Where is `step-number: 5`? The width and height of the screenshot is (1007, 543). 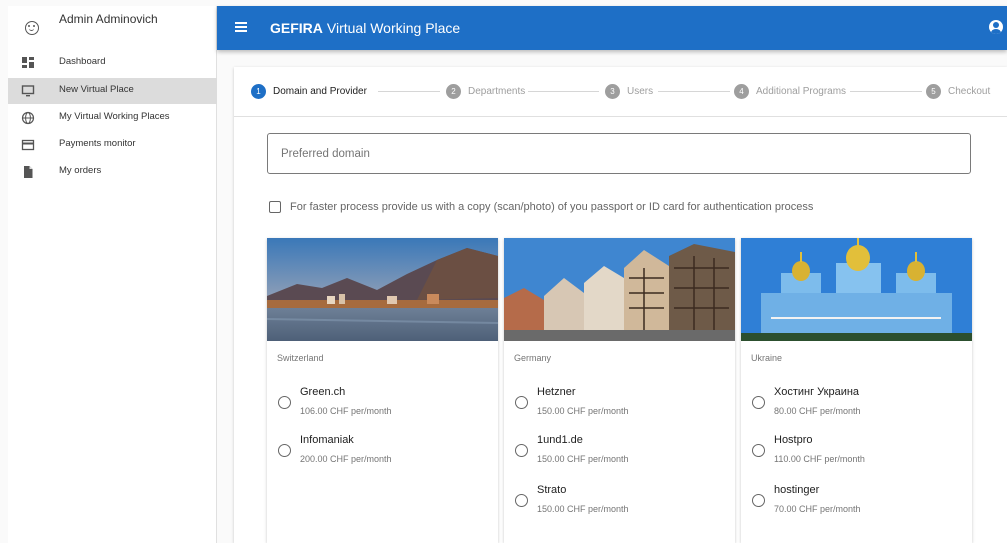 step-number: 5 is located at coordinates (933, 91).